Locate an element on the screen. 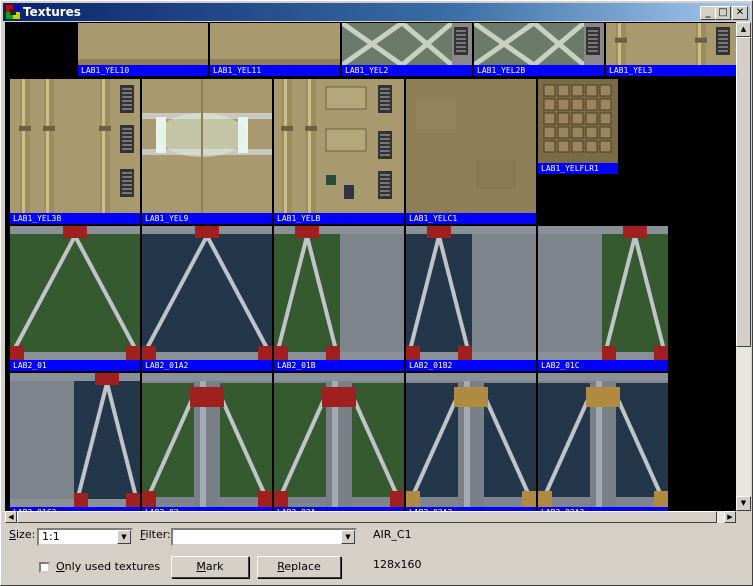 The width and height of the screenshot is (753, 586). horizontal-scrollbar: ◀ ▶ is located at coordinates (370, 517).